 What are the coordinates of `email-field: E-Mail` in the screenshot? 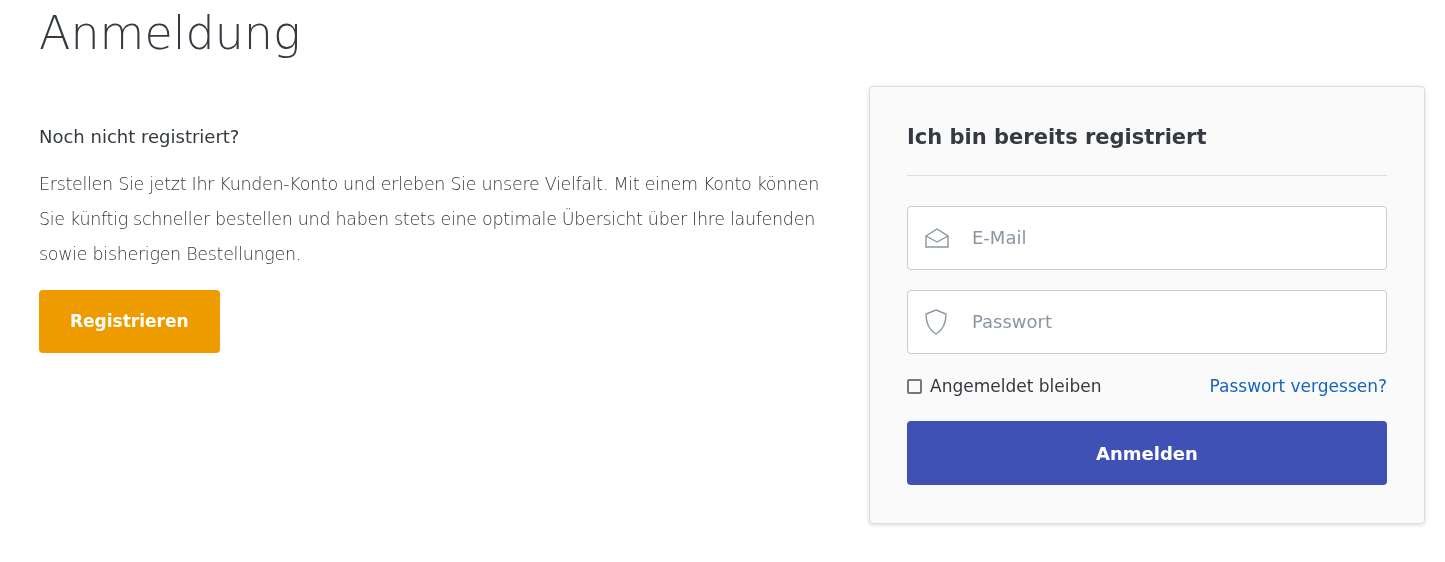 It's located at (1147, 238).